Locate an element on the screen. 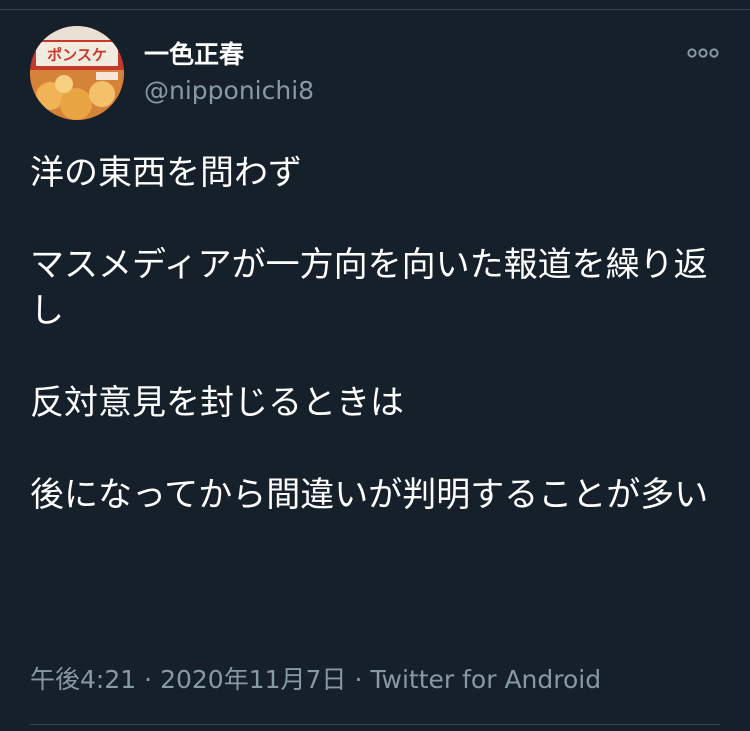  avatar-label: ポンスケ is located at coordinates (77, 55).